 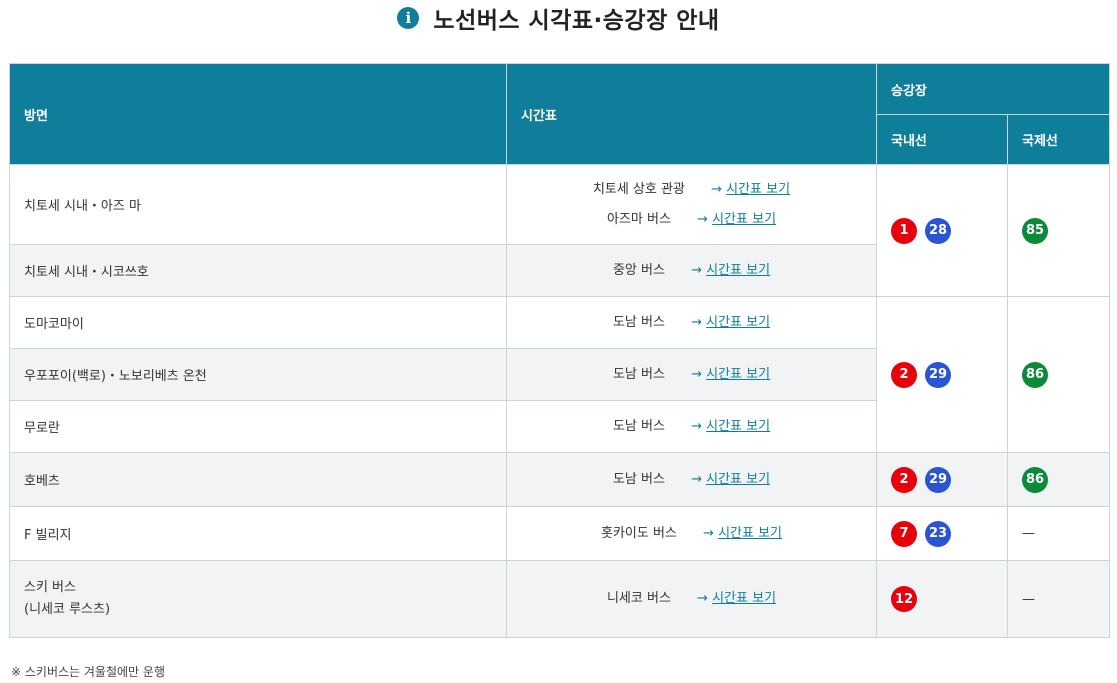 What do you see at coordinates (86, 272) in the screenshot?
I see `direction-label: 치토세 시내・시코쓰호` at bounding box center [86, 272].